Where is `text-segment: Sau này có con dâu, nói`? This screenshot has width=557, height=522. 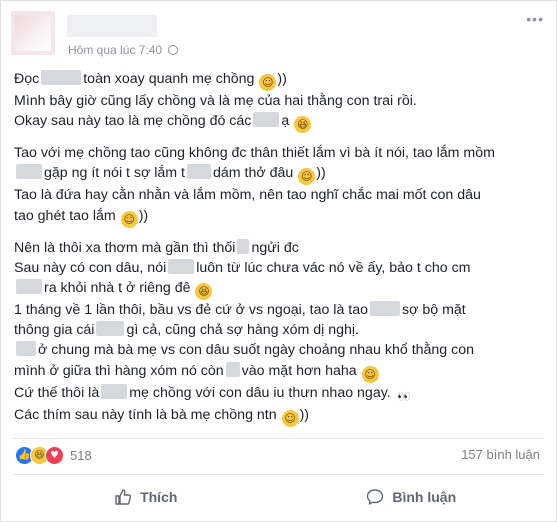
text-segment: Sau này có con dâu, nói is located at coordinates (90, 267).